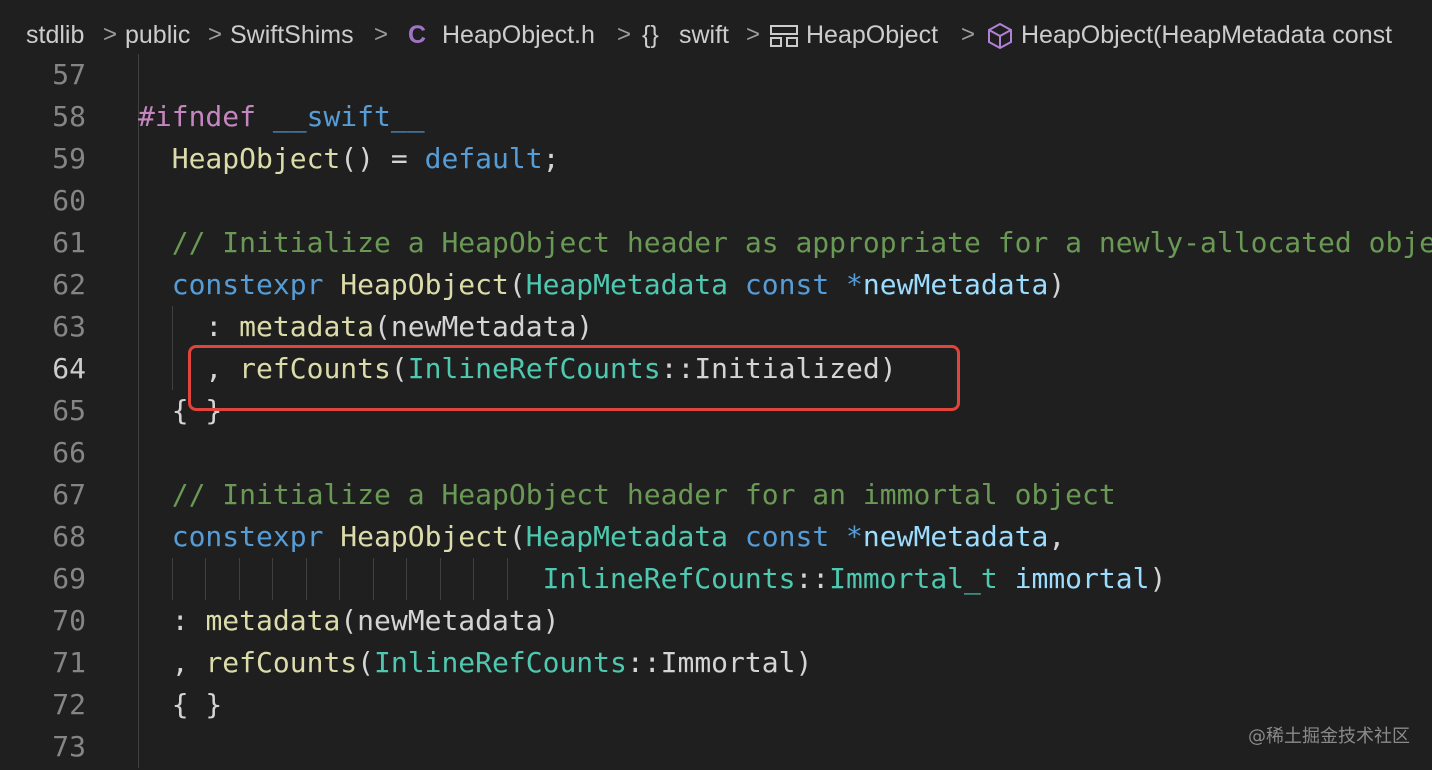 The height and width of the screenshot is (770, 1432). What do you see at coordinates (1082, 578) in the screenshot?
I see `code-token: immortal` at bounding box center [1082, 578].